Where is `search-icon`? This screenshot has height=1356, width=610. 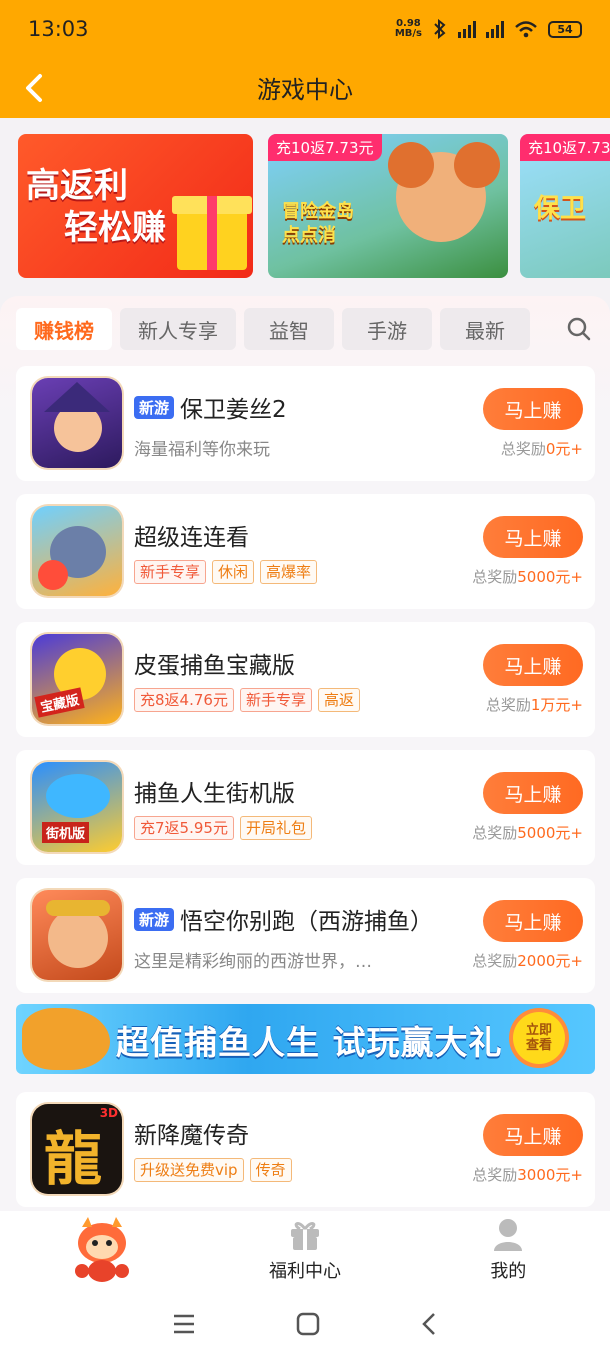
search-icon is located at coordinates (579, 329).